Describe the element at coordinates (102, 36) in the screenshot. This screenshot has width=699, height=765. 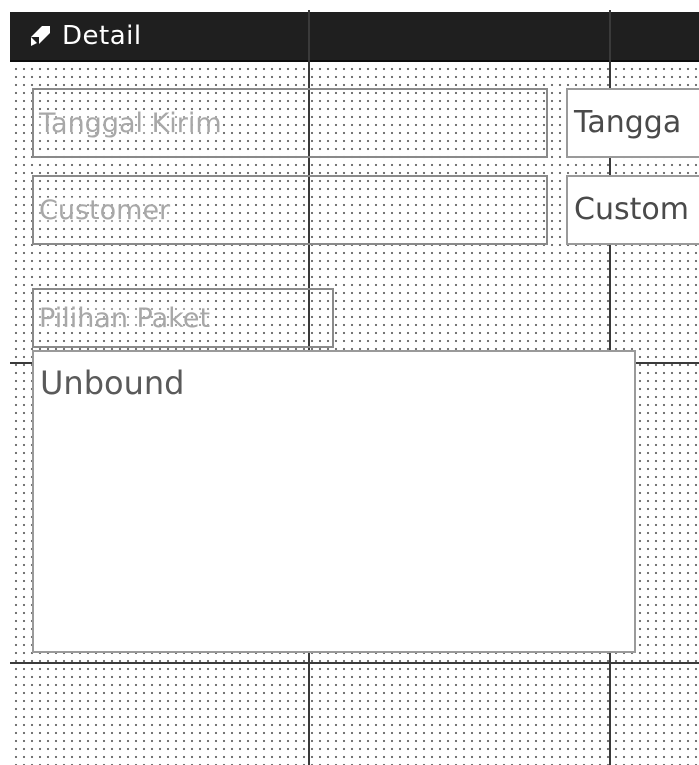
I see `section-title: Detail` at that location.